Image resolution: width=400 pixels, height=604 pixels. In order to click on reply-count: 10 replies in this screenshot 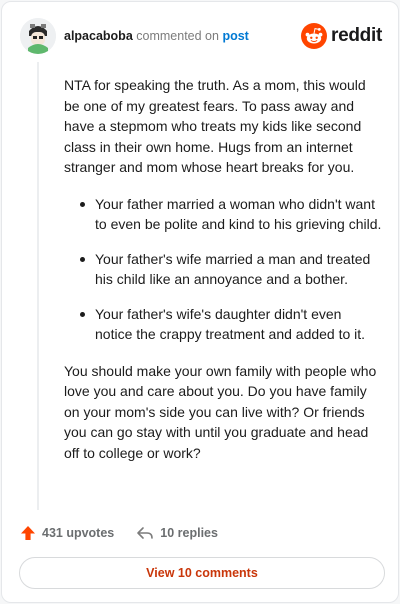, I will do `click(189, 533)`.